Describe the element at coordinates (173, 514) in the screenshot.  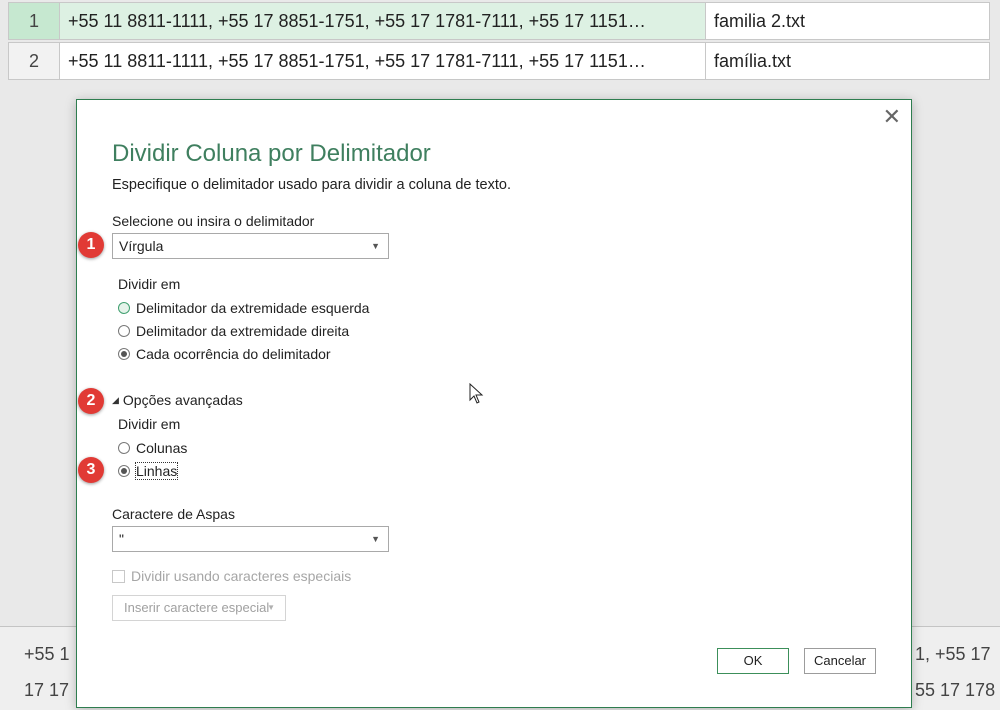
I see `quote-char-label: Caractere de Aspas` at that location.